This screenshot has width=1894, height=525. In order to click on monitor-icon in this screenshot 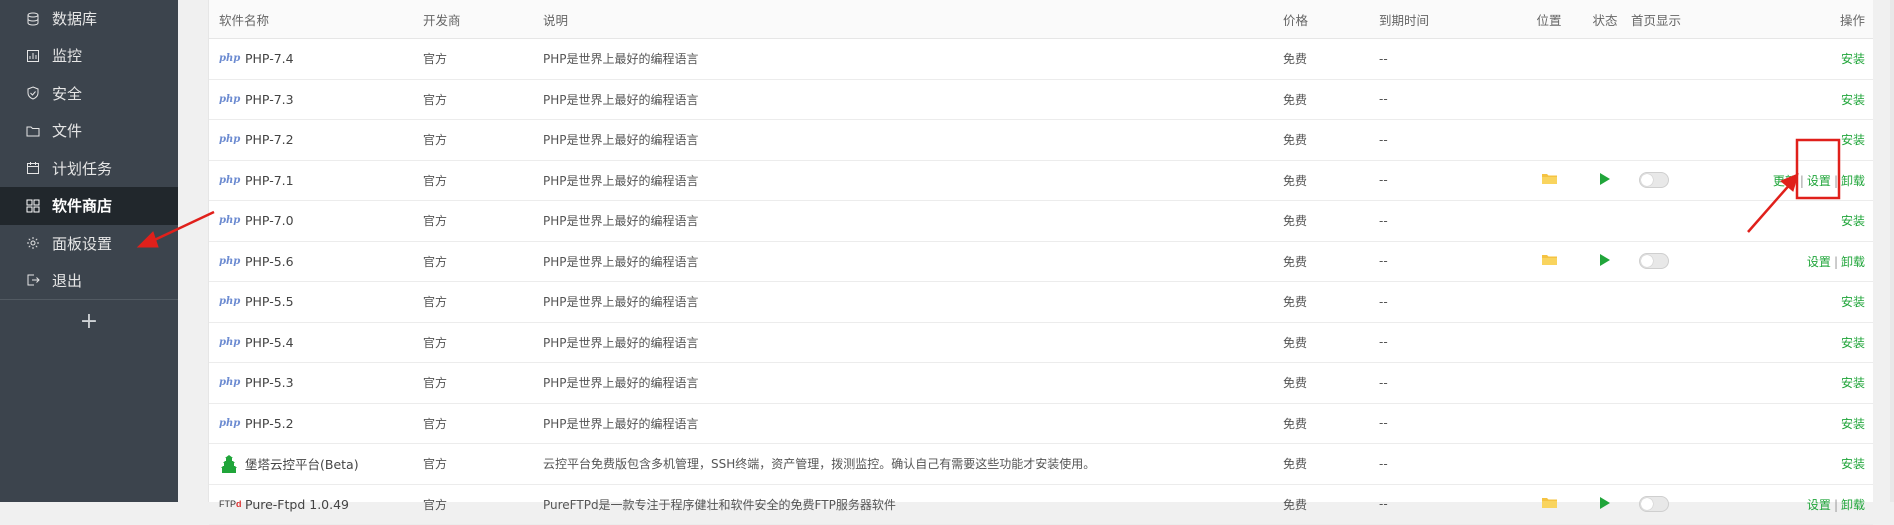, I will do `click(33, 56)`.